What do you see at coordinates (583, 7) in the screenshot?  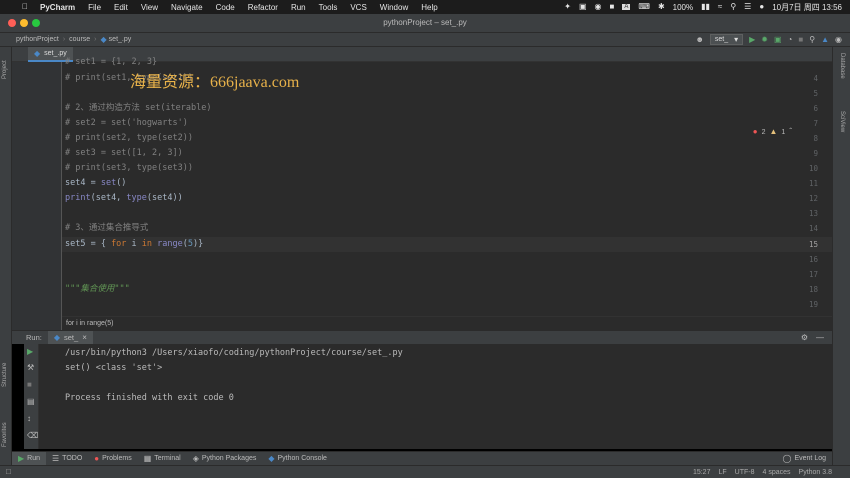 I see `status-app-icon: ▣` at bounding box center [583, 7].